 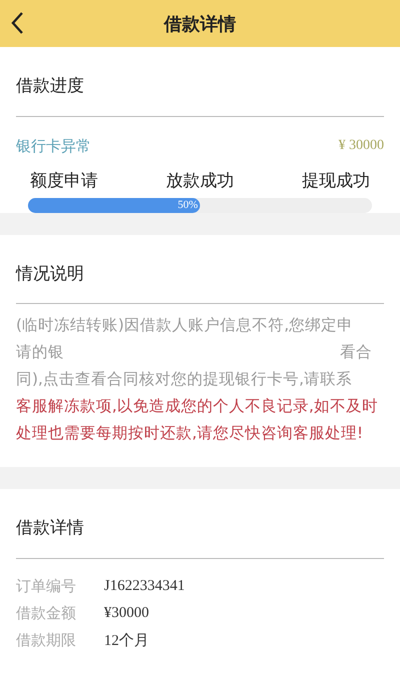 I want to click on field-label: 借款期限, so click(x=46, y=640).